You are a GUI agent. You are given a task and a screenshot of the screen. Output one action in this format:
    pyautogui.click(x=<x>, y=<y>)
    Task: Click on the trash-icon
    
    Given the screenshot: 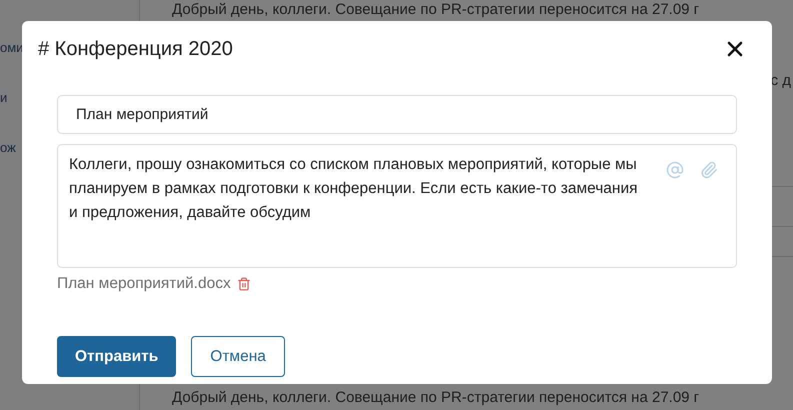 What is the action you would take?
    pyautogui.click(x=243, y=284)
    